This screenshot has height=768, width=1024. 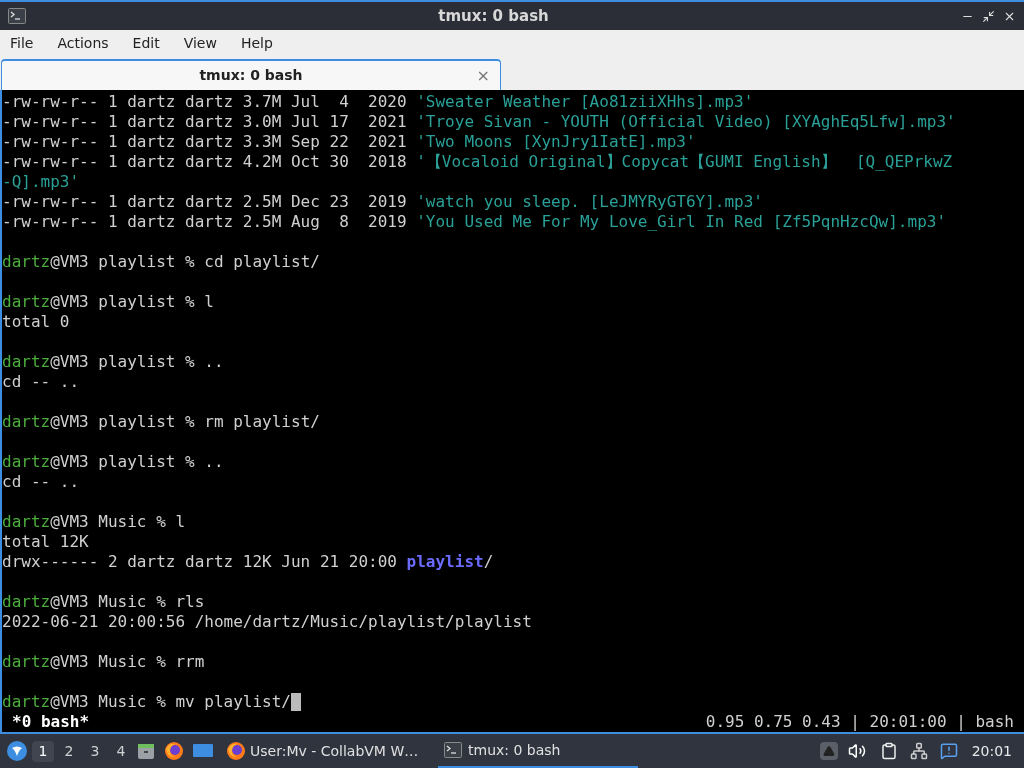 What do you see at coordinates (267, 622) in the screenshot?
I see `terminal-text: 2022-06-21 20:00:56 /home/dartz/Music/playlist/playlist` at bounding box center [267, 622].